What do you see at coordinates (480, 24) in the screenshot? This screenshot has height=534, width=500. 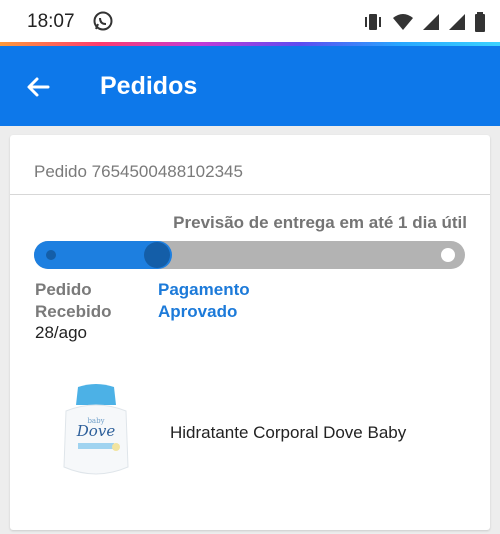 I see `battery-icon` at bounding box center [480, 24].